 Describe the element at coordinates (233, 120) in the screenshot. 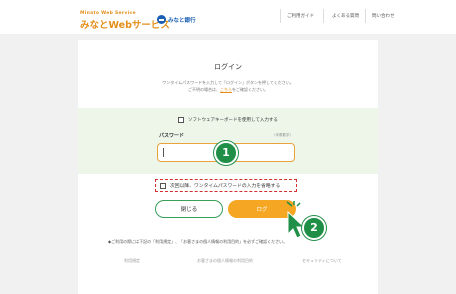

I see `software-keyboard-label: ソフトウェアキーボードを使用して入力する` at that location.